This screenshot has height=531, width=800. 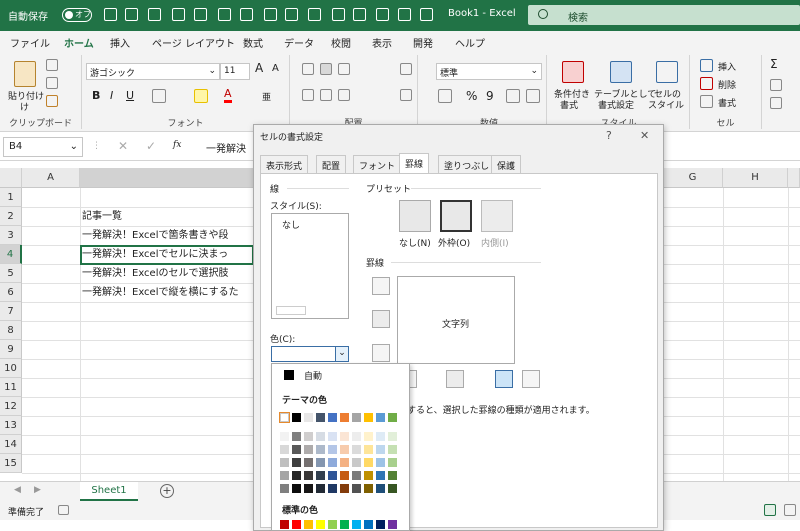 What do you see at coordinates (404, 14) in the screenshot?
I see `pivot-icon` at bounding box center [404, 14].